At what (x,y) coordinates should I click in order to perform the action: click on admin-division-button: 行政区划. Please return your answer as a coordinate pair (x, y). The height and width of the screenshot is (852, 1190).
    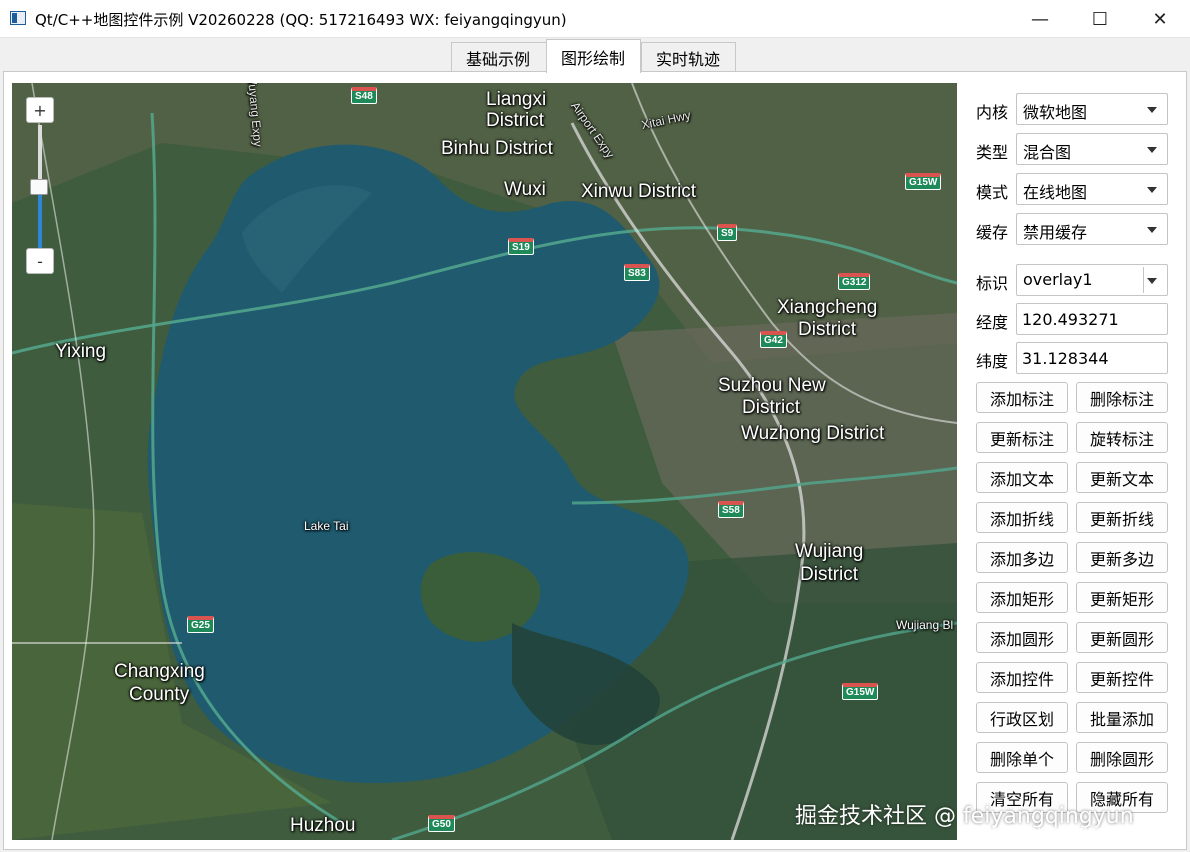
    Looking at the image, I should click on (1022, 717).